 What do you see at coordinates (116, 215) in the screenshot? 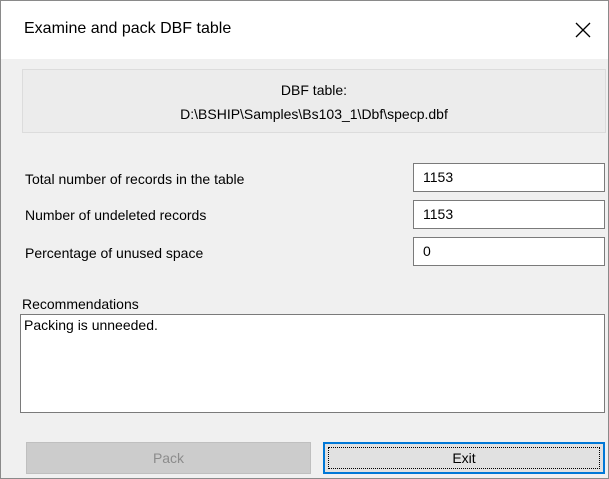
I see `undeleted-records-label: Number of undeleted records` at bounding box center [116, 215].